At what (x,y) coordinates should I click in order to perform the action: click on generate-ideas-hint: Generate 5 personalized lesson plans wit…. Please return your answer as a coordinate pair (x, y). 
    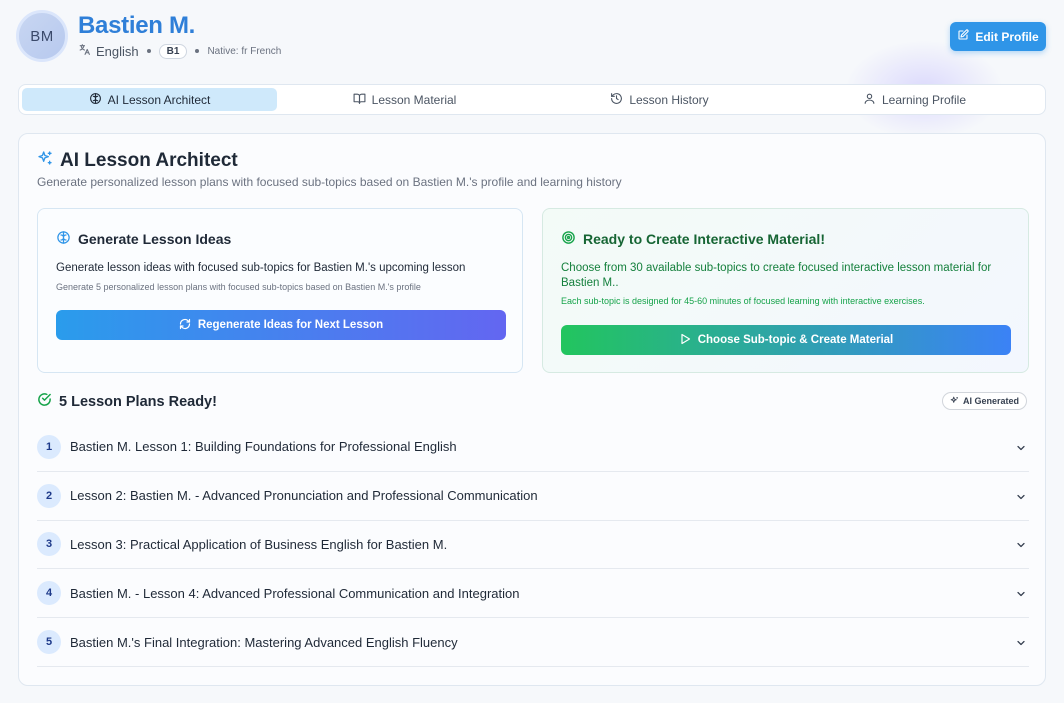
    Looking at the image, I should click on (238, 287).